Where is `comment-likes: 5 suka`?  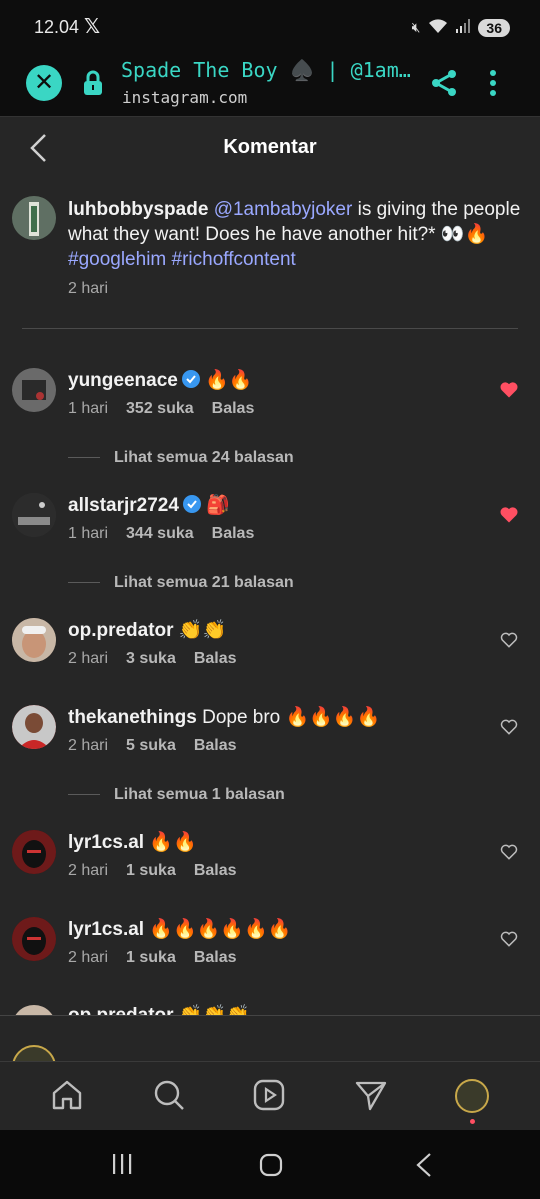
comment-likes: 5 suka is located at coordinates (151, 745).